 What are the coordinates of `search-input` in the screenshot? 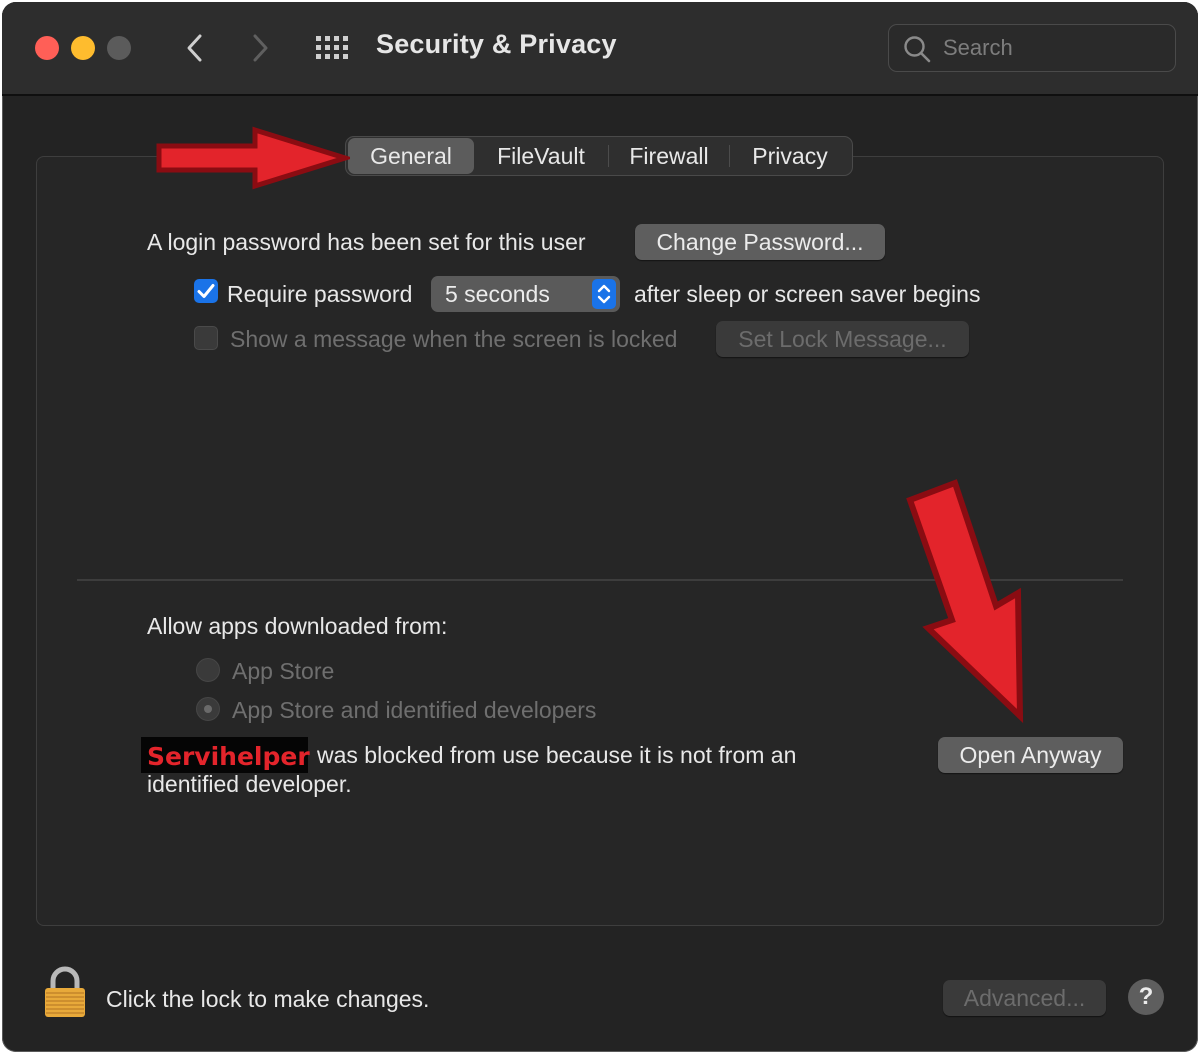 It's located at (1053, 48).